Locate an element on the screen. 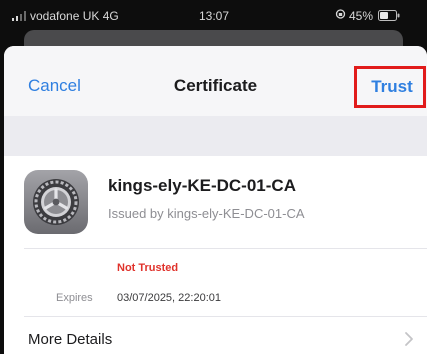 This screenshot has height=354, width=427. divider is located at coordinates (225, 248).